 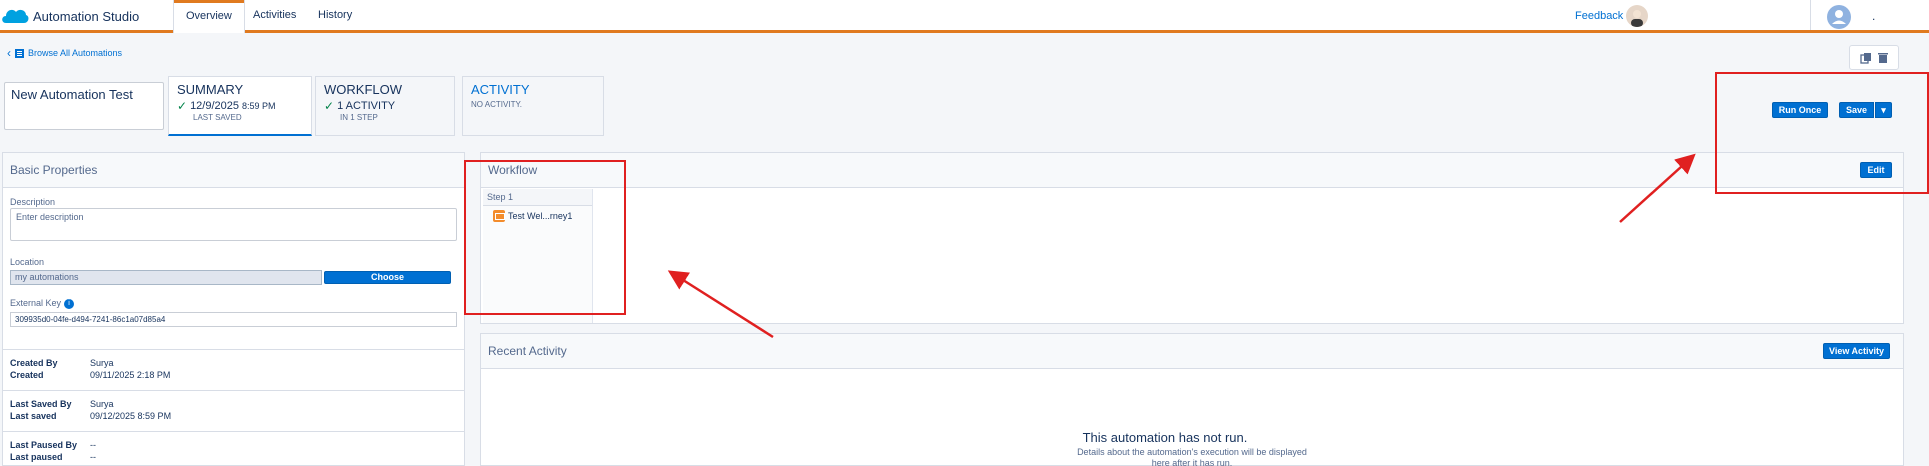 I want to click on annotation-arrow-workflow, so click(x=720, y=304).